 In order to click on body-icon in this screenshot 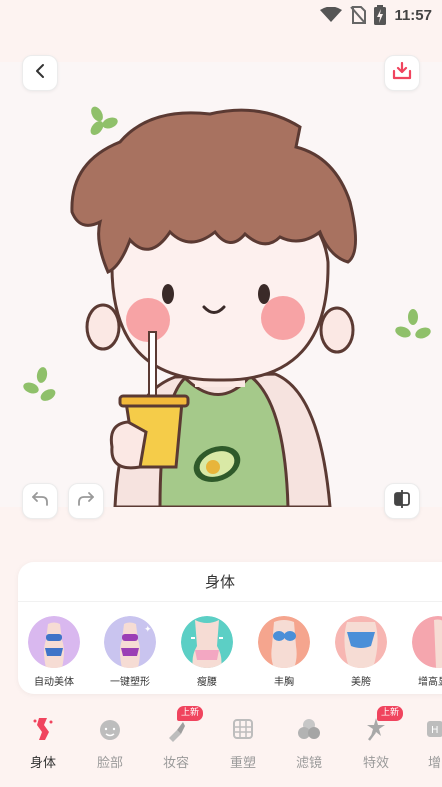, I will do `click(43, 729)`.